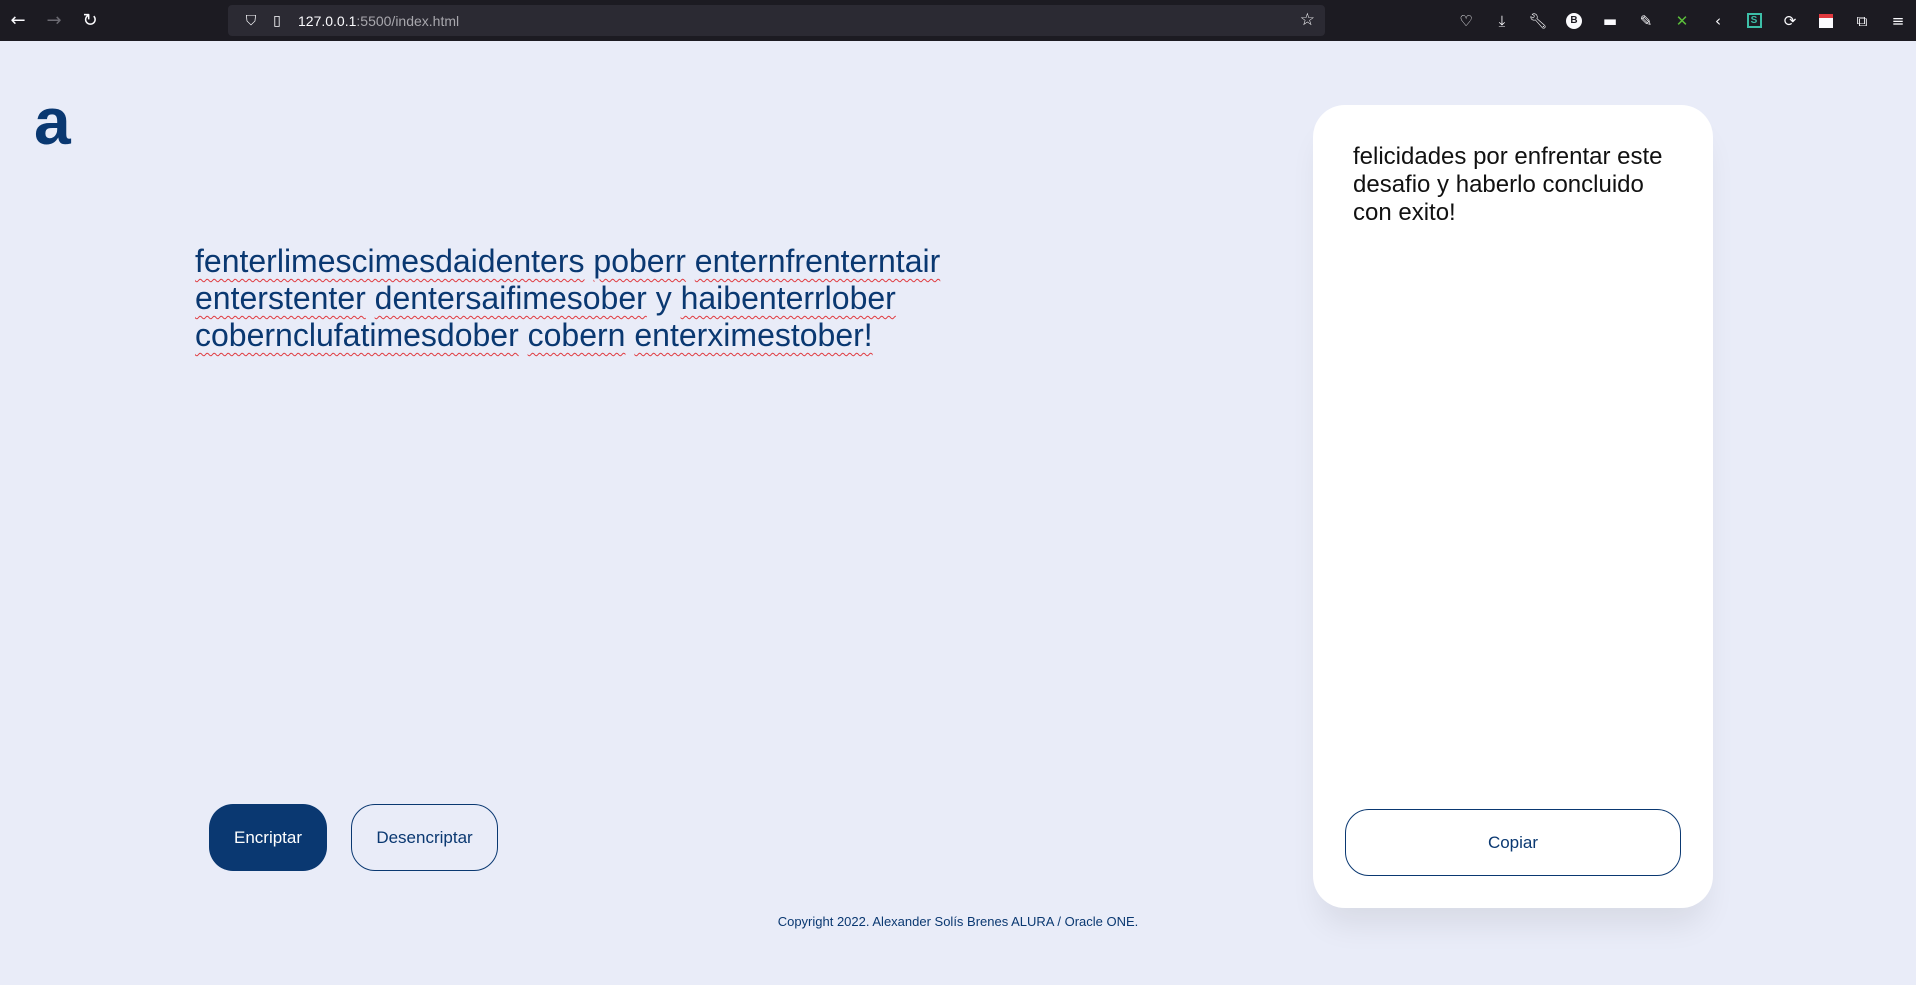 The width and height of the screenshot is (1916, 985). What do you see at coordinates (357, 335) in the screenshot?
I see `input-word: cobernclufatimesdober` at bounding box center [357, 335].